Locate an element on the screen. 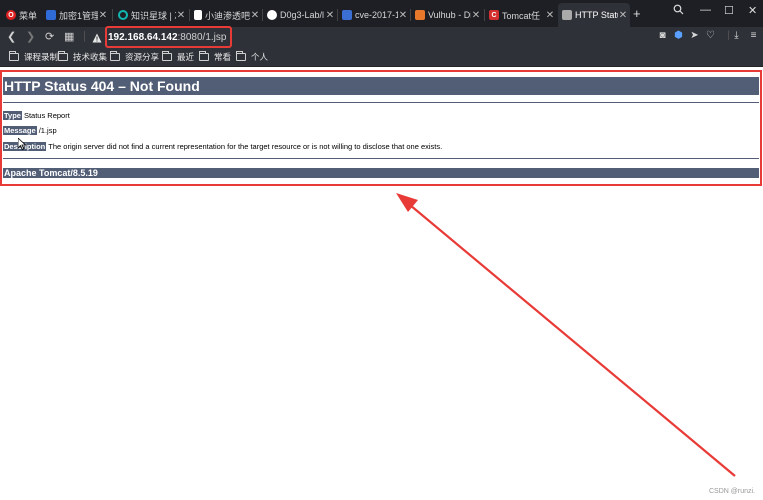 This screenshot has height=500, width=763. tab-1: 加密1管理 ✕ is located at coordinates (76, 15).